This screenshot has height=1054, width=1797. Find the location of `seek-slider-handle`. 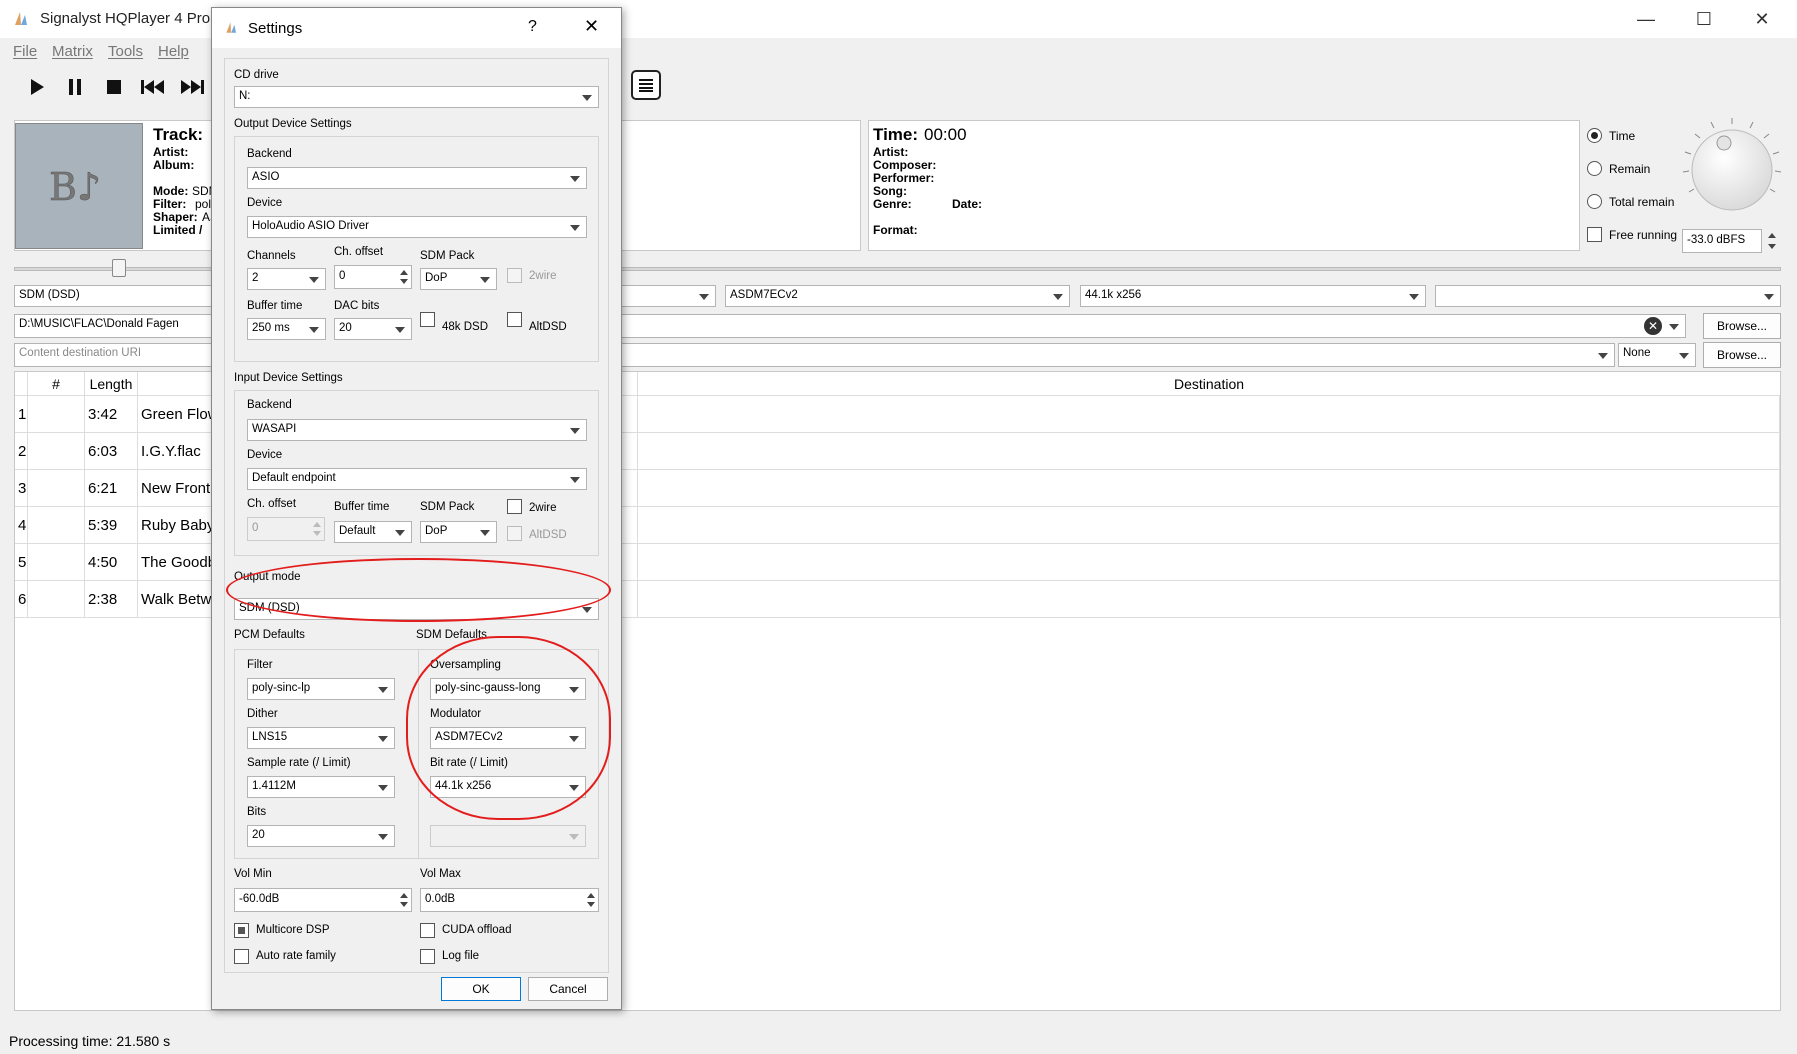

seek-slider-handle is located at coordinates (119, 268).